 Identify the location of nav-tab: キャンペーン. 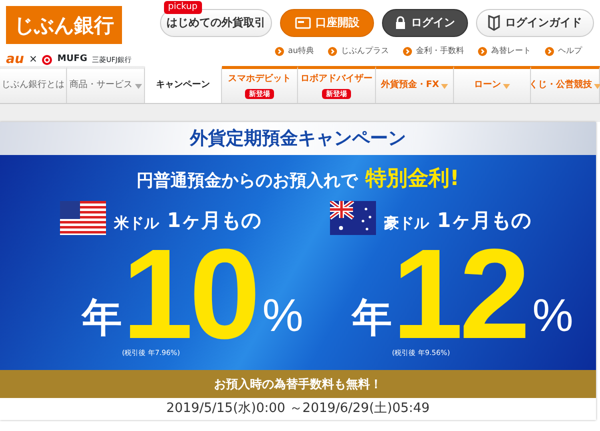
(183, 84).